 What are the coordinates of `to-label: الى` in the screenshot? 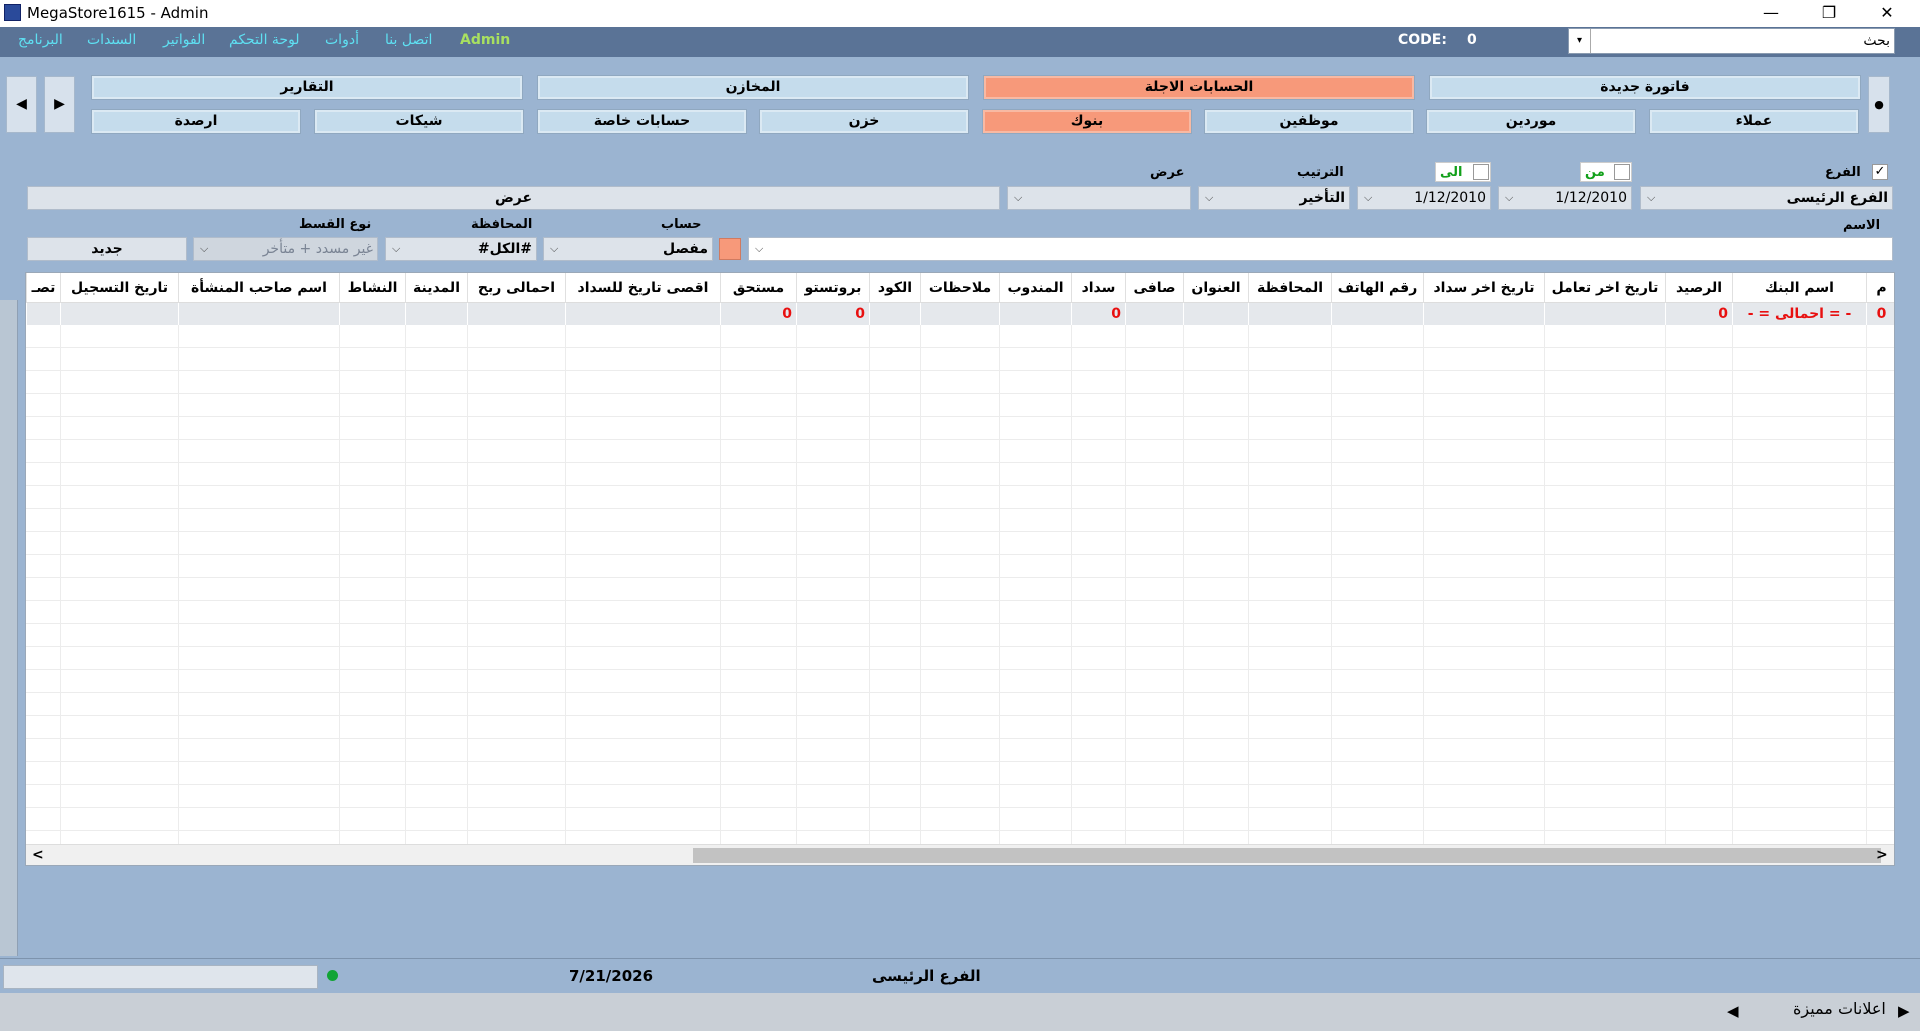 It's located at (1451, 172).